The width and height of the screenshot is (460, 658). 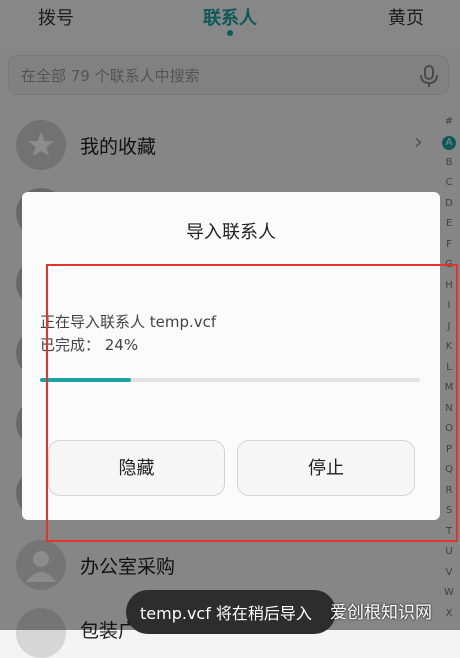 What do you see at coordinates (231, 232) in the screenshot?
I see `dialog-title: 导入联系人` at bounding box center [231, 232].